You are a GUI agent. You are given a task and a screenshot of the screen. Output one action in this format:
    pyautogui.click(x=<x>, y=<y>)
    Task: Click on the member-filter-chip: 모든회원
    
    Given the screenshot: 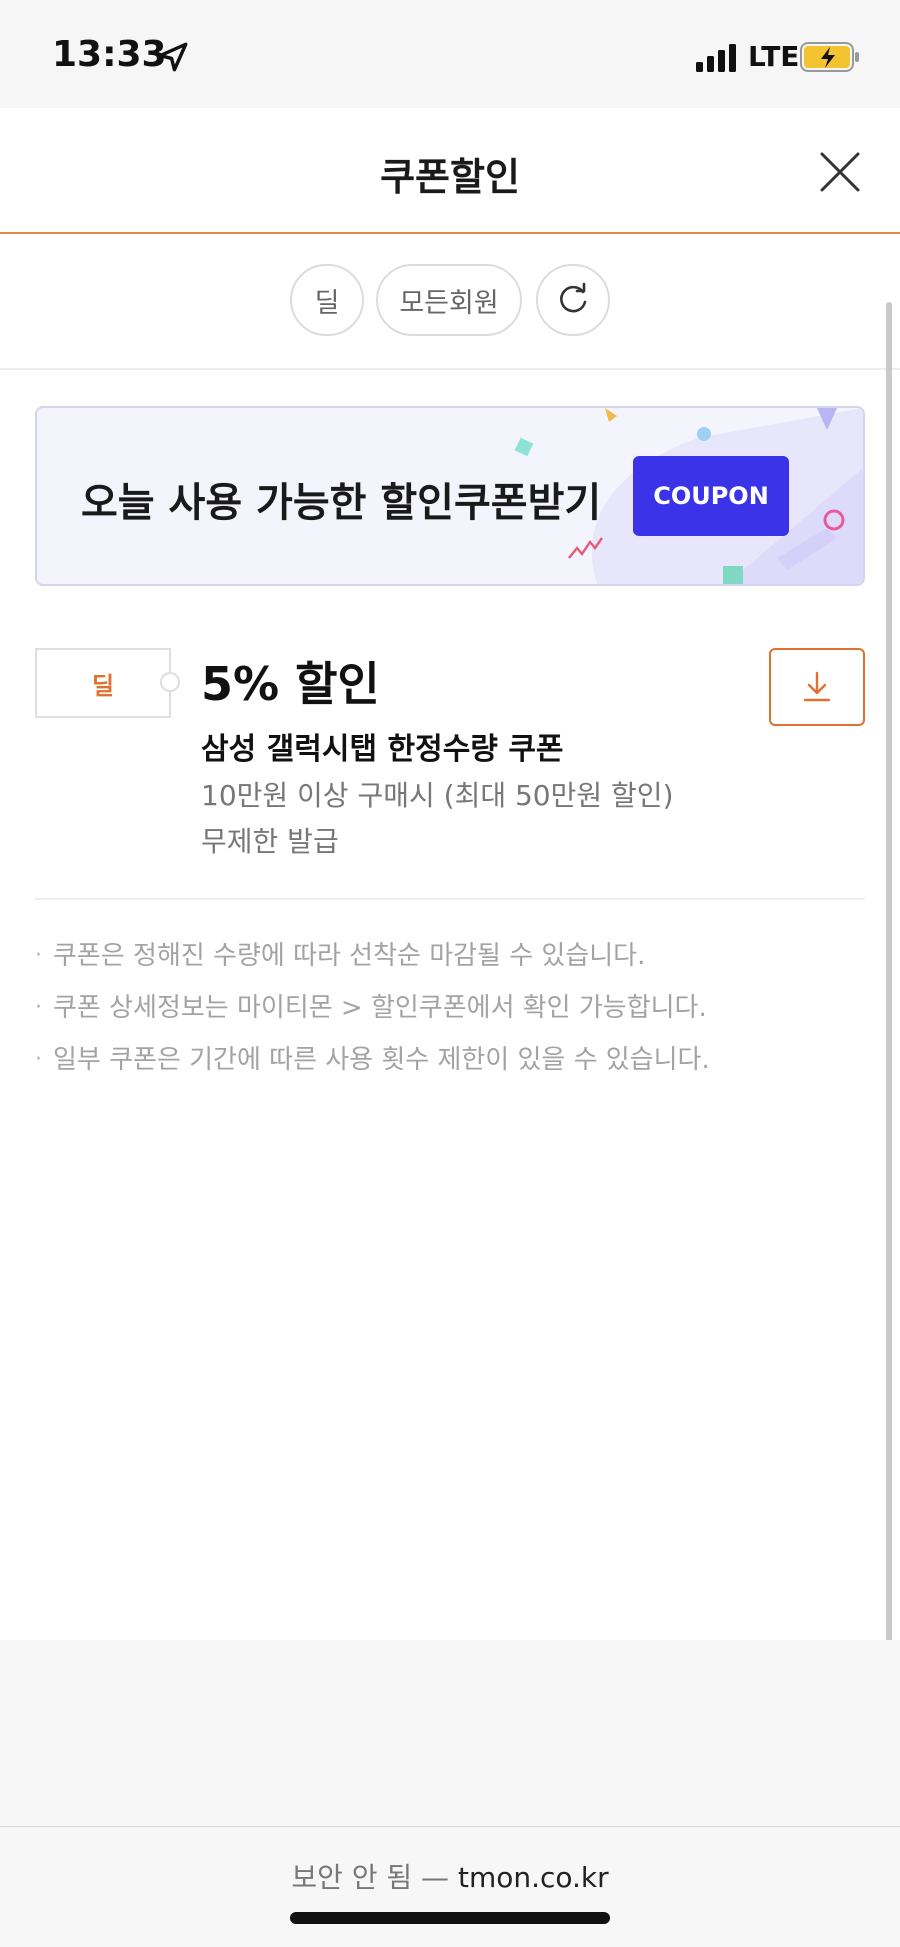 What is the action you would take?
    pyautogui.click(x=449, y=300)
    